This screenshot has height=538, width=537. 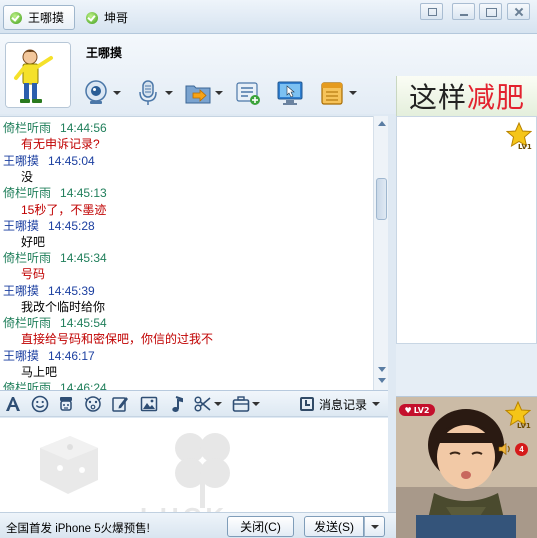 I want to click on shake-icon, so click(x=93, y=404).